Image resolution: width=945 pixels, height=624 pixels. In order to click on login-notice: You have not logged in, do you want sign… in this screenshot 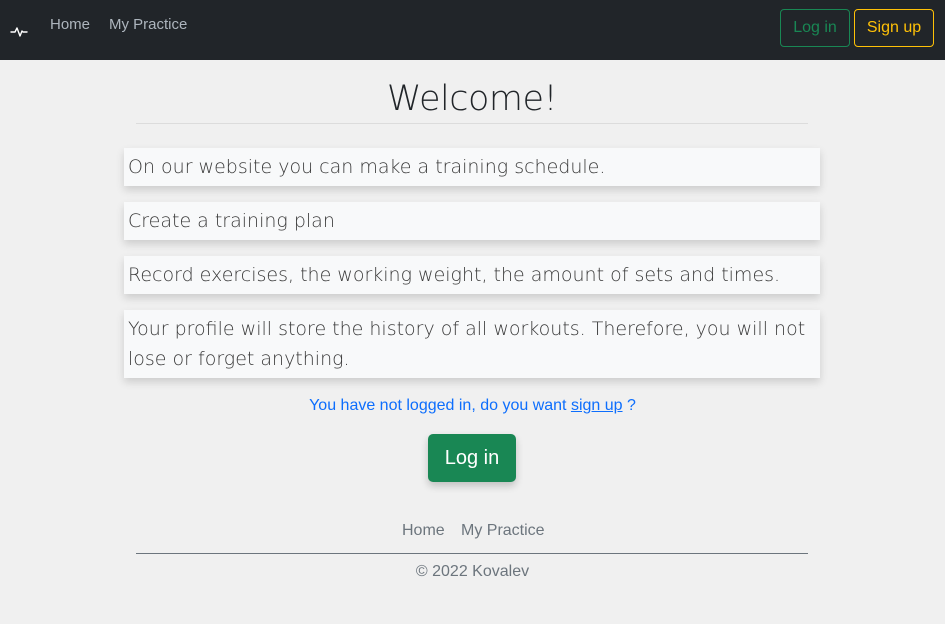, I will do `click(472, 406)`.